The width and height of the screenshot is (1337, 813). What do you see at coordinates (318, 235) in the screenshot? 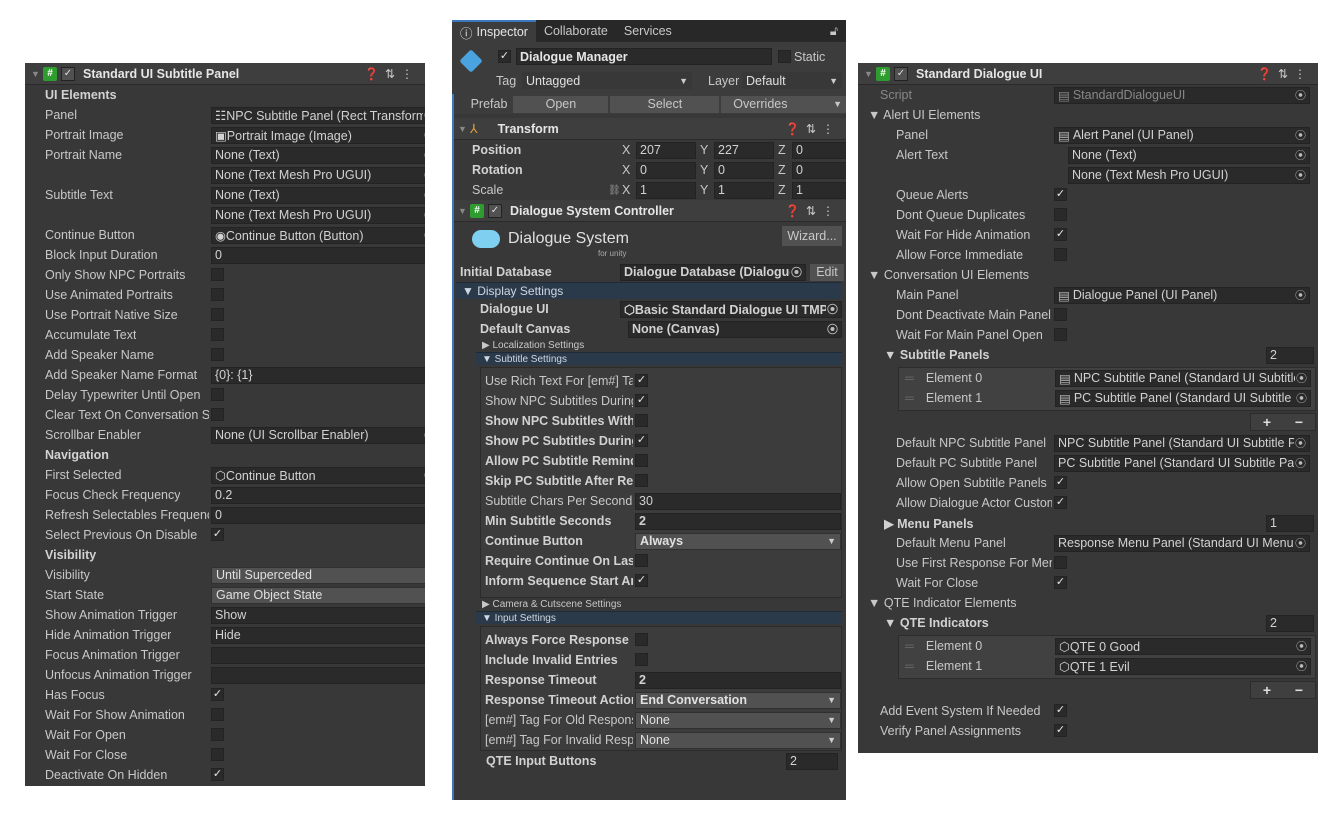
I see `continue-button-field: ◉Continue Button (Button) ⦿` at bounding box center [318, 235].